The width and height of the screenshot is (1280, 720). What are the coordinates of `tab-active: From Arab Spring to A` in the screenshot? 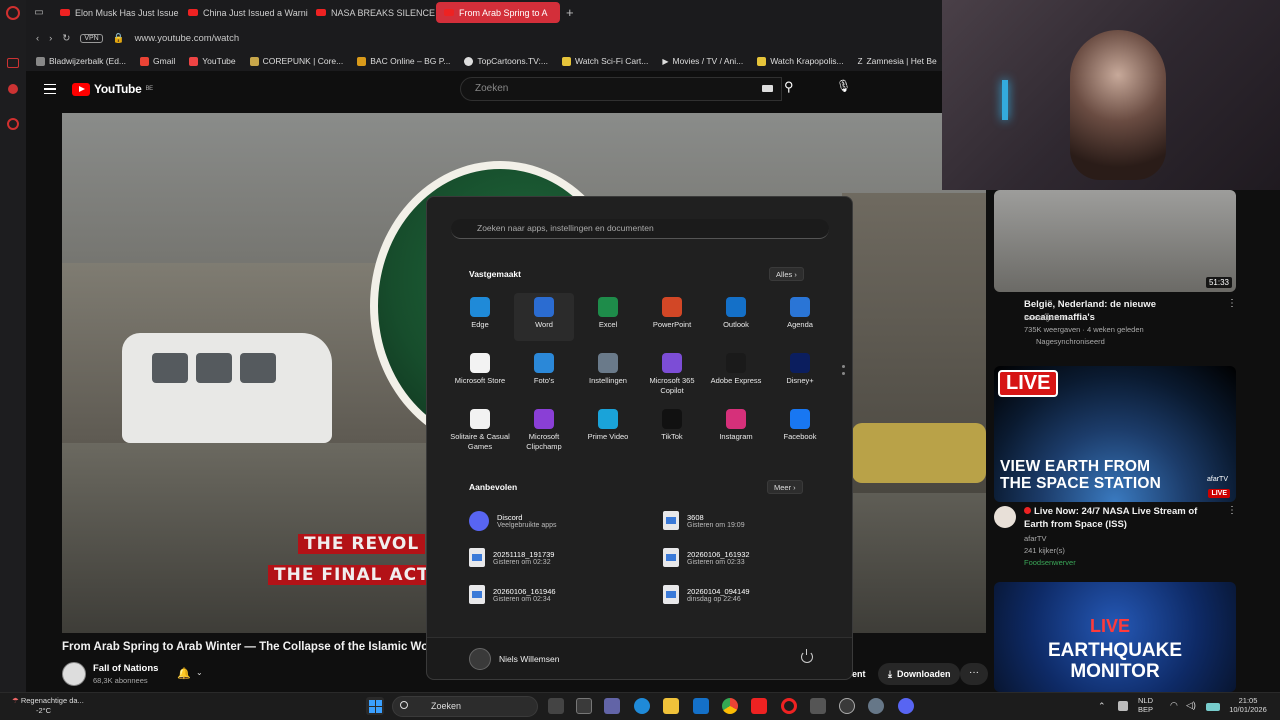 It's located at (498, 12).